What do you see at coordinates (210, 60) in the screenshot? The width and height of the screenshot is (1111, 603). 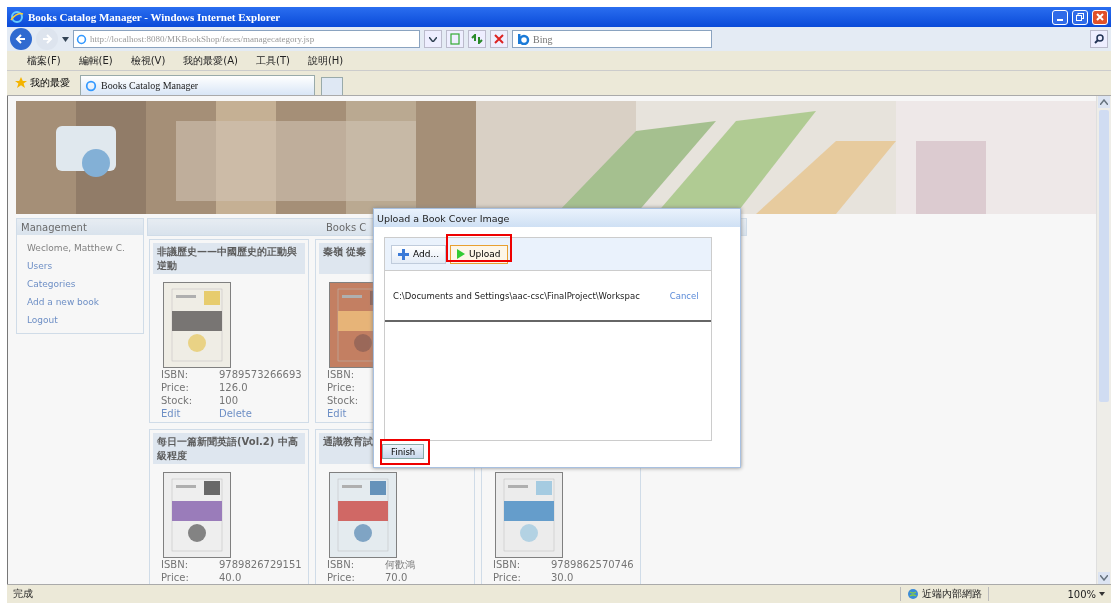 I see `menu-item: 我的最愛(A)` at bounding box center [210, 60].